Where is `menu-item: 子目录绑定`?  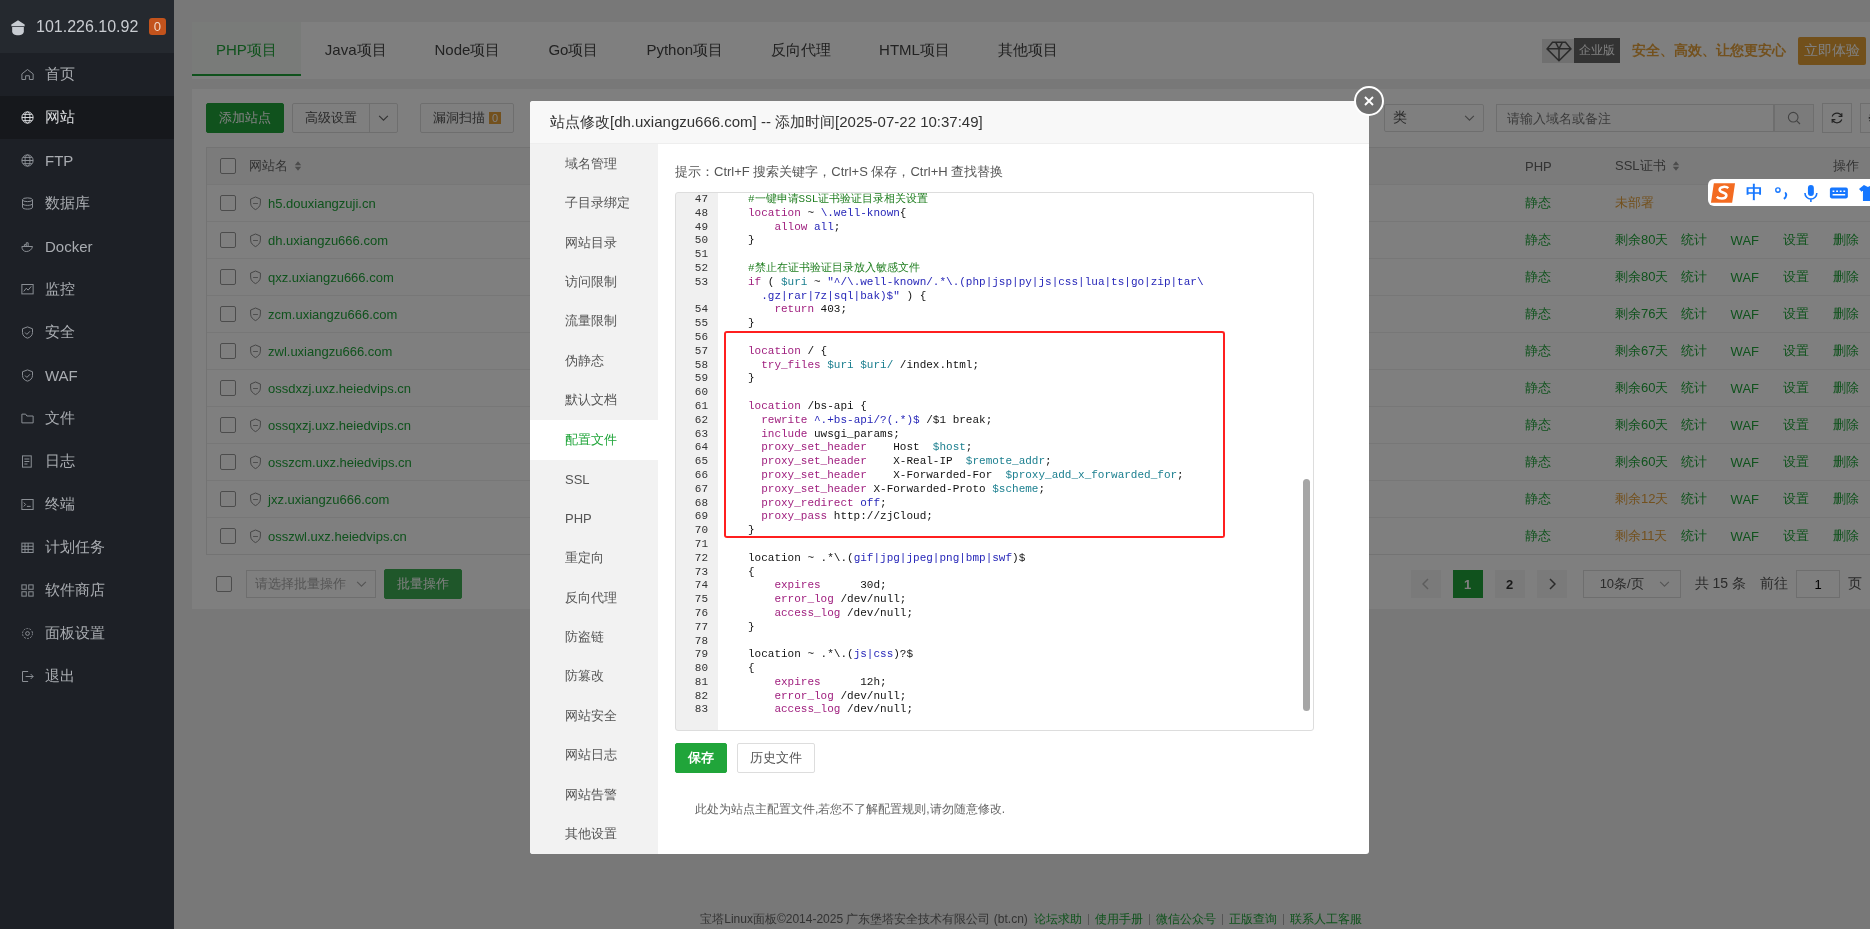
menu-item: 子目录绑定 is located at coordinates (594, 203).